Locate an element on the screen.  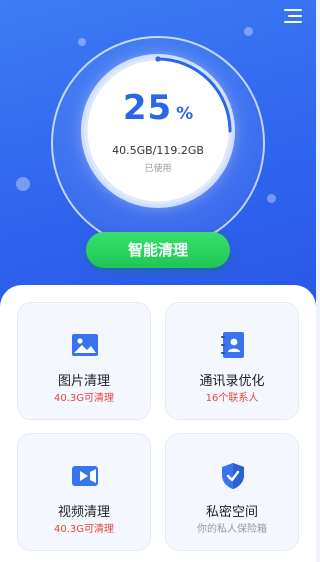
smart-clean-button: 智能清理 is located at coordinates (158, 250).